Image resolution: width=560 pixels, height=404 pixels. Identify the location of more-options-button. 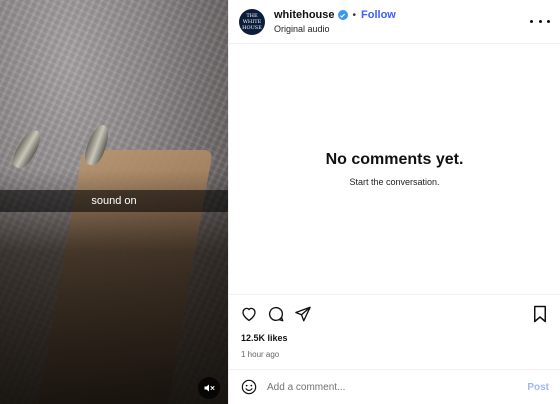
(540, 22).